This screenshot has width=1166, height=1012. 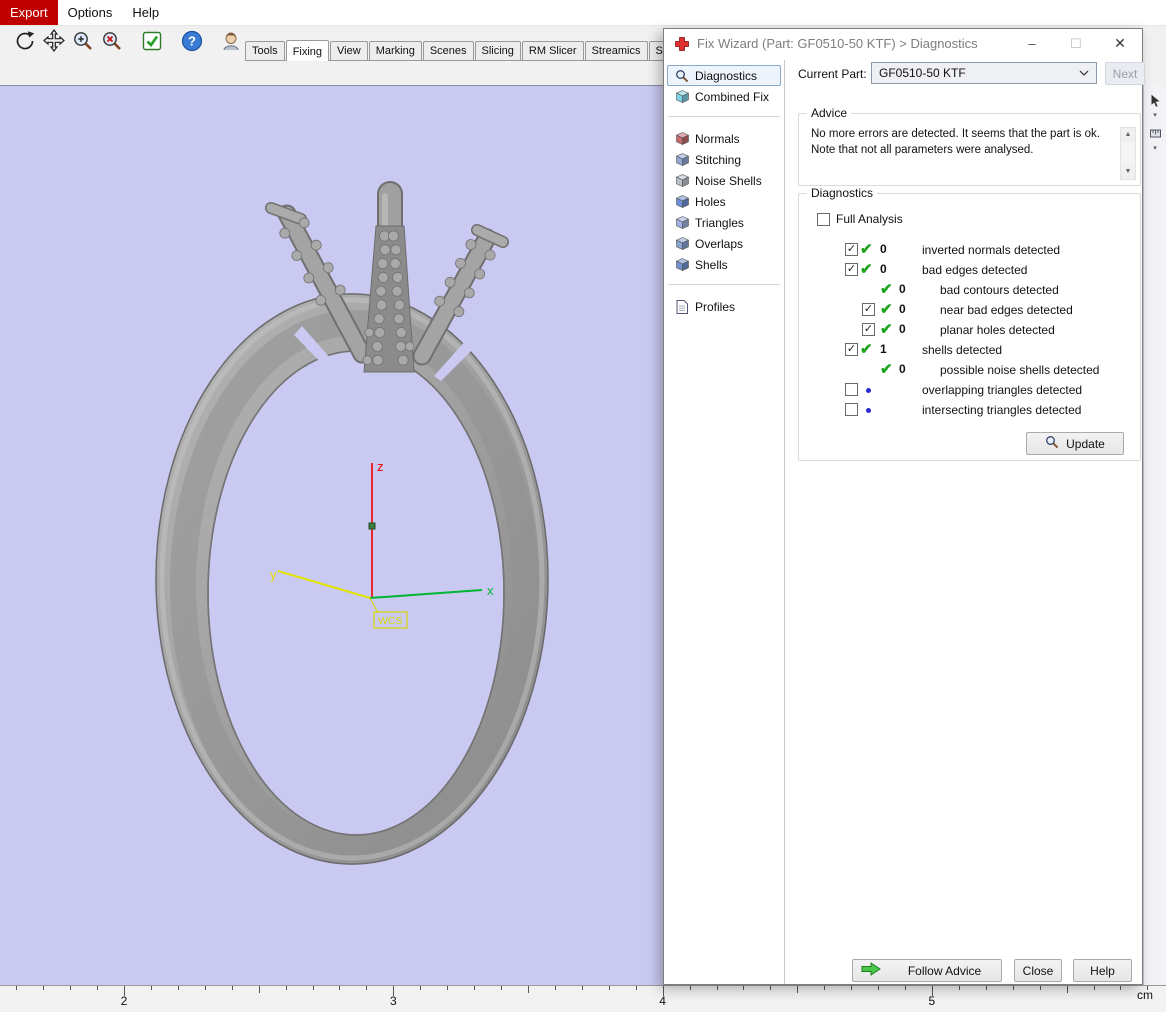 I want to click on sidebar-item-profiles: Profiles, so click(x=724, y=306).